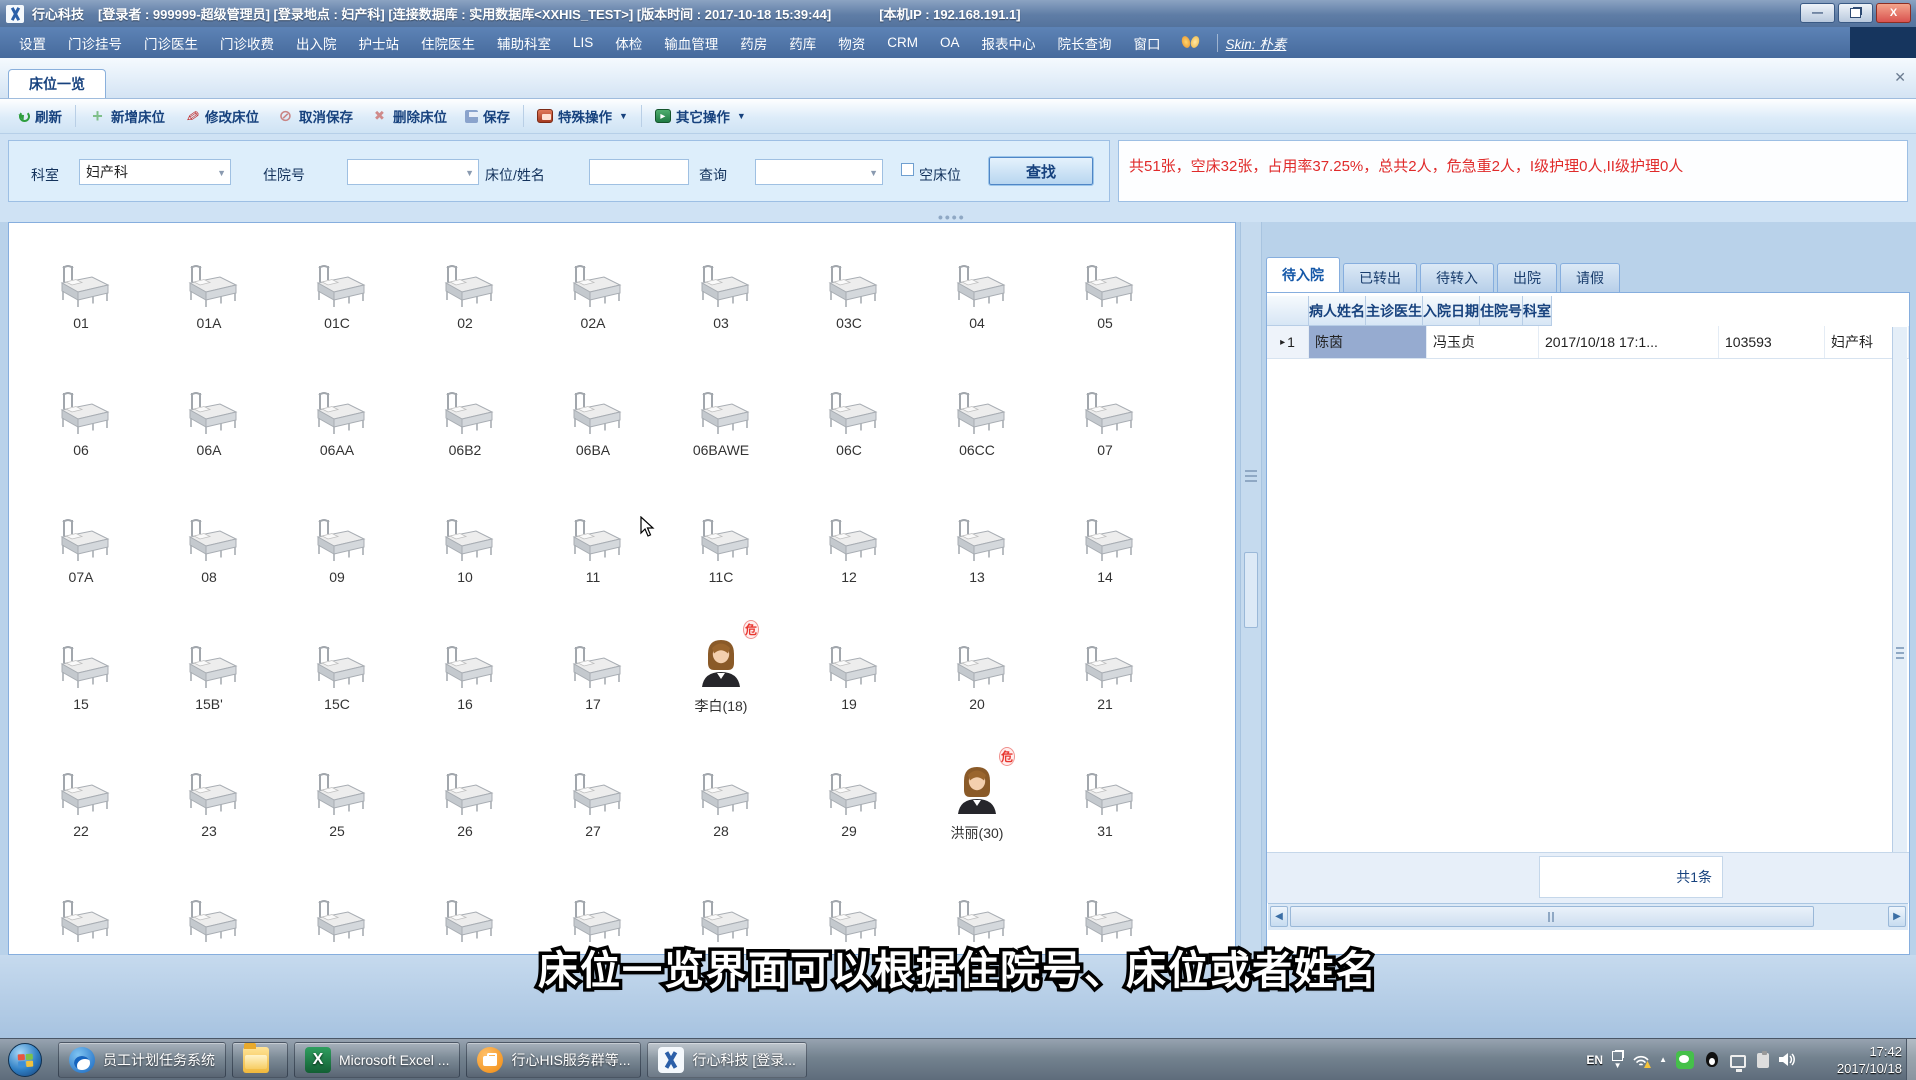  I want to click on query-combobox: ▼, so click(819, 172).